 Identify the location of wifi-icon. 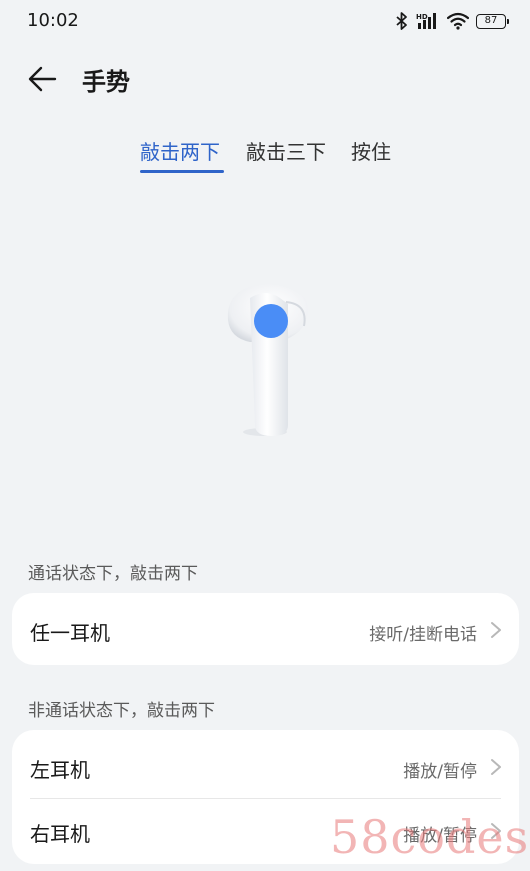
(458, 21).